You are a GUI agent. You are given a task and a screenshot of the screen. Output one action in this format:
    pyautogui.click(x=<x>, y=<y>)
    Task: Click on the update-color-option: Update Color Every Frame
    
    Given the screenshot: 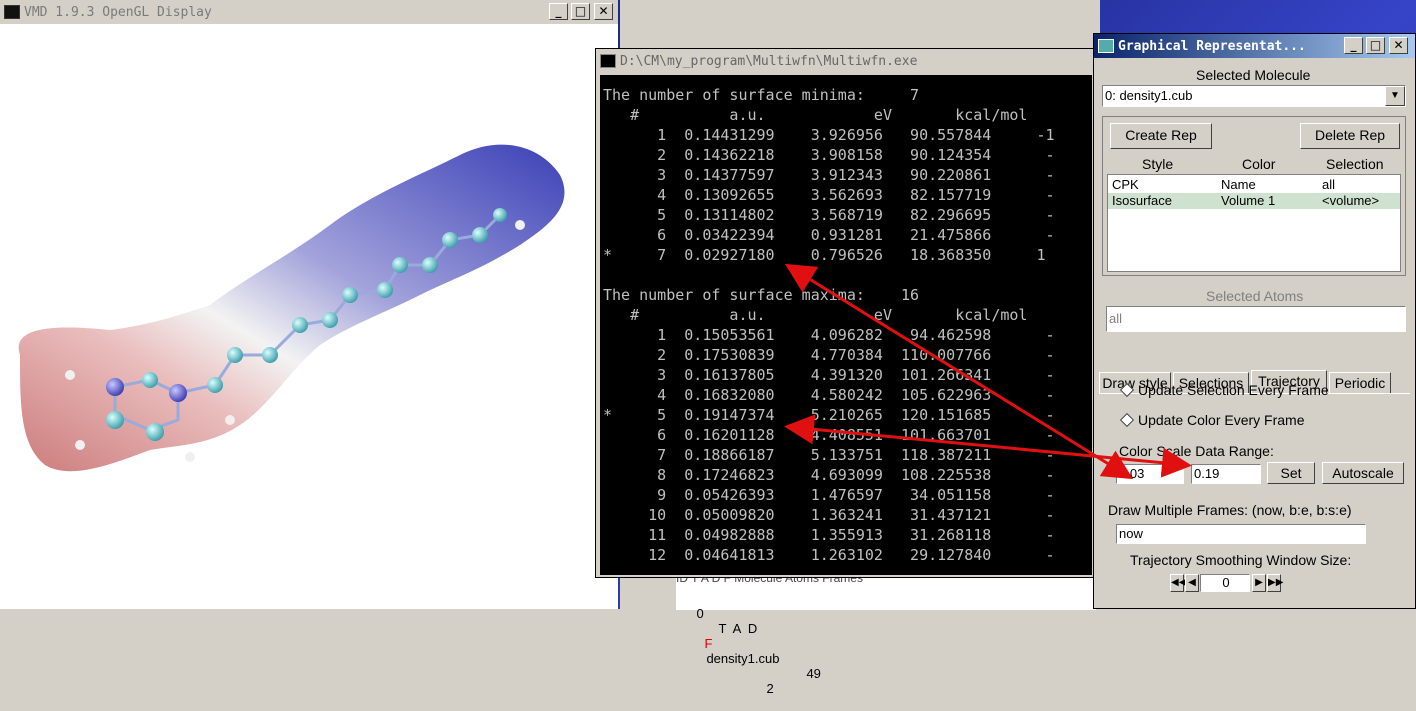 What is the action you would take?
    pyautogui.click(x=1212, y=420)
    